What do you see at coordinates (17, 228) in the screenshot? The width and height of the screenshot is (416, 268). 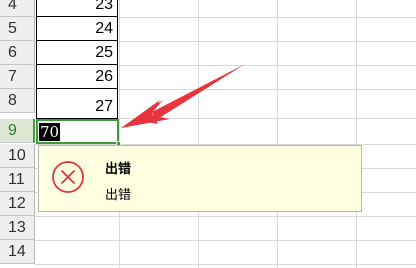 I see `row-header-13: 13` at bounding box center [17, 228].